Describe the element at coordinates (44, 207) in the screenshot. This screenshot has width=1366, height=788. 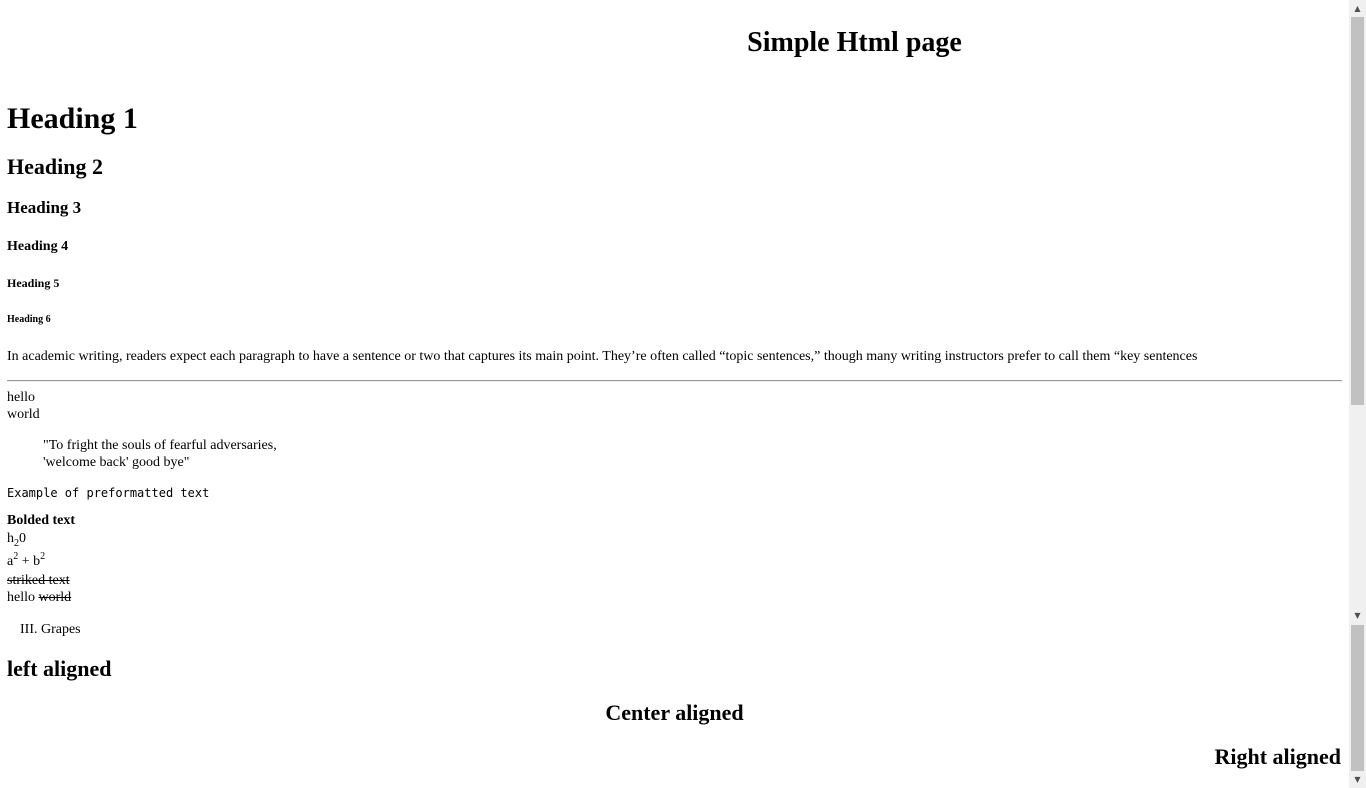
I see `heading-3: Heading 3` at that location.